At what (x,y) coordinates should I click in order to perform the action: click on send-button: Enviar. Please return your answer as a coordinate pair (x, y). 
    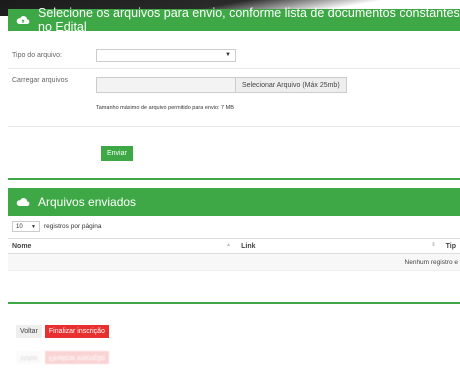
    Looking at the image, I should click on (117, 153).